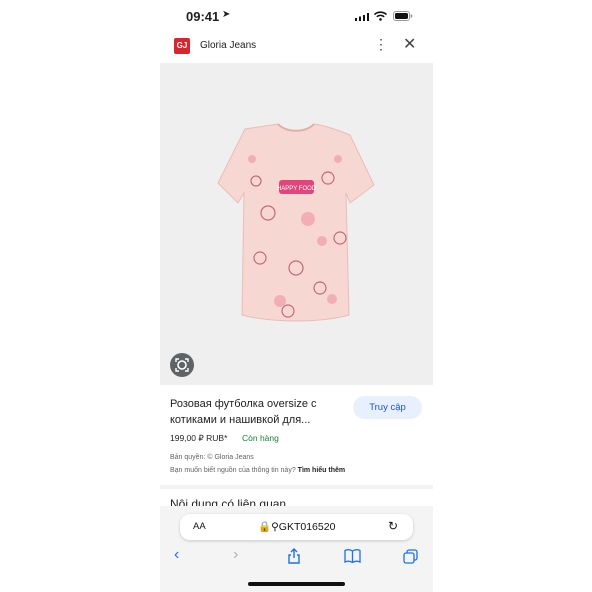  I want to click on status-bar: 09:41 ➤, so click(296, 16).